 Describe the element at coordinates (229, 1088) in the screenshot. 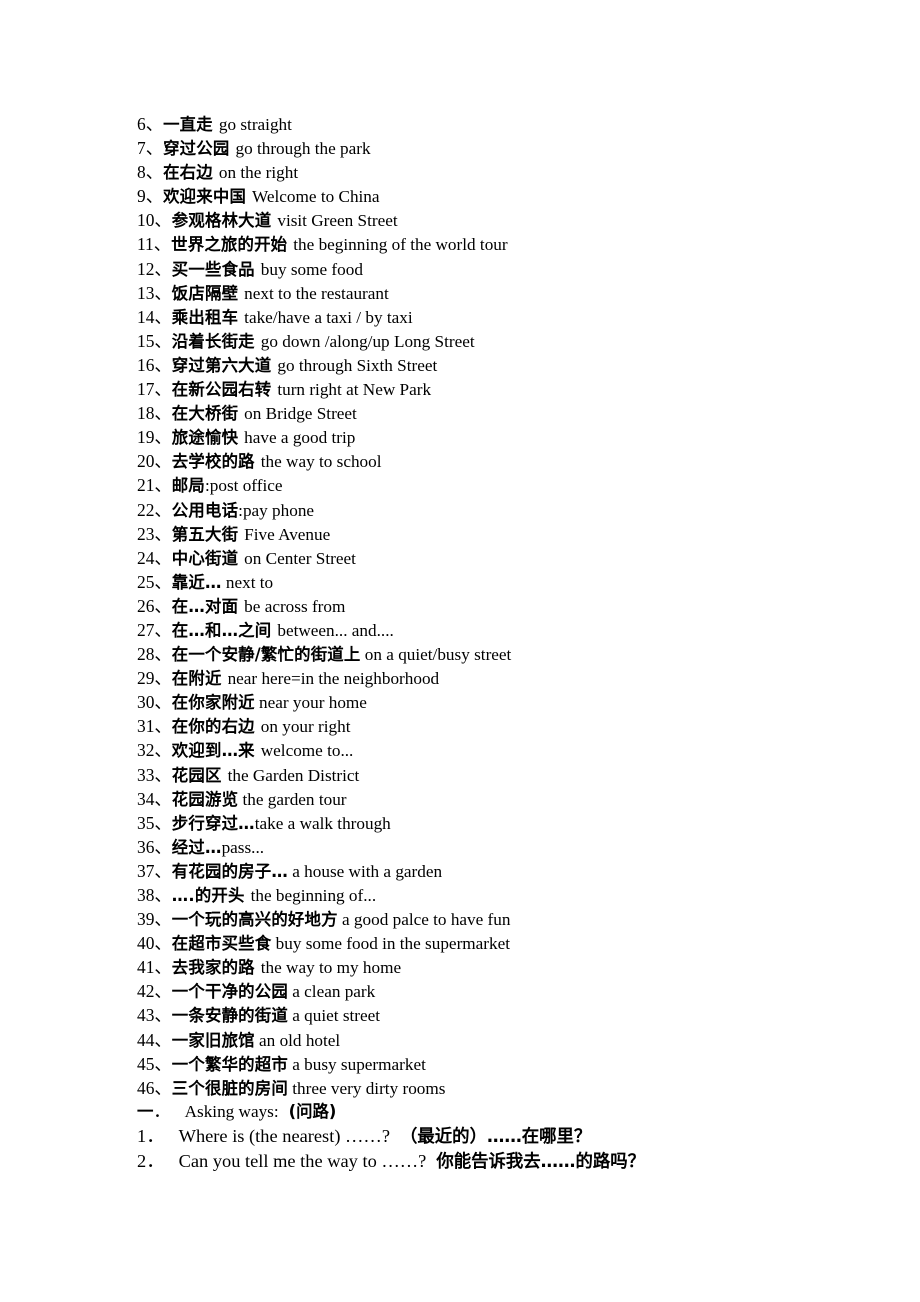

I see `vocab-chinese: 三个很脏的房间` at that location.